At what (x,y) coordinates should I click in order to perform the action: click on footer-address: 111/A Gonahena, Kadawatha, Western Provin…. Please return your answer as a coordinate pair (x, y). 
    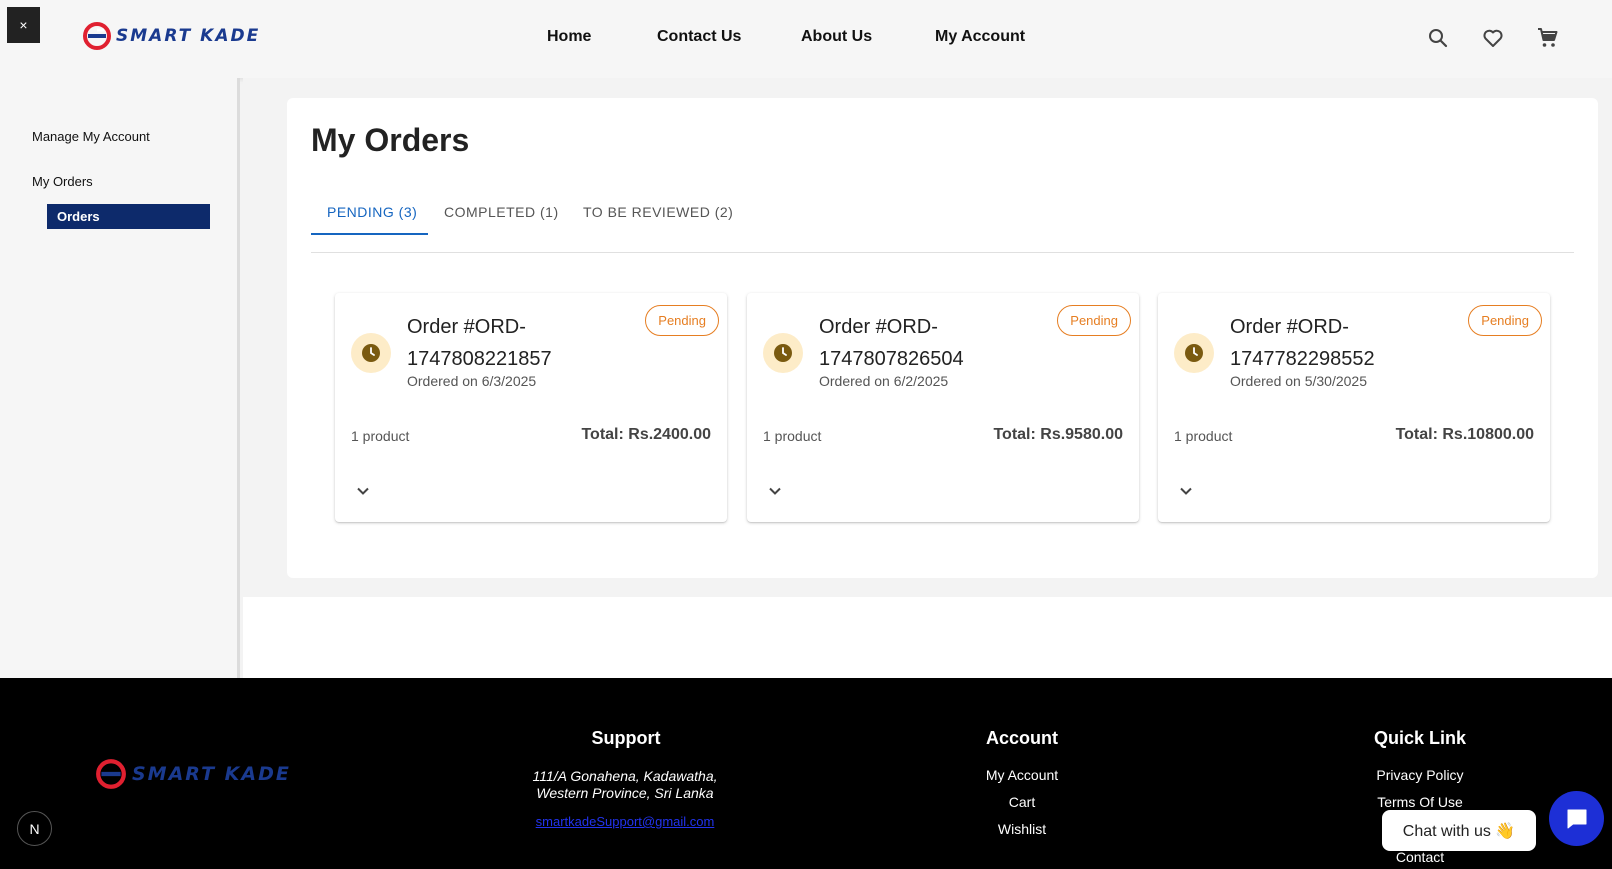
    Looking at the image, I should click on (625, 784).